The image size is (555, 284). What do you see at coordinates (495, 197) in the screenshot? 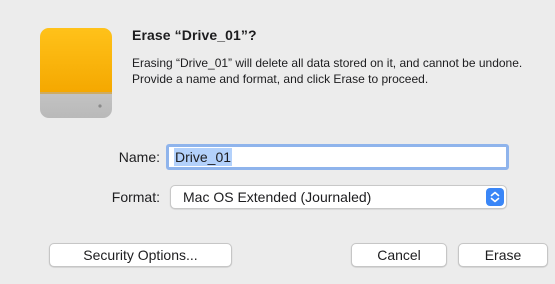
I see `select-stepper-icon` at bounding box center [495, 197].